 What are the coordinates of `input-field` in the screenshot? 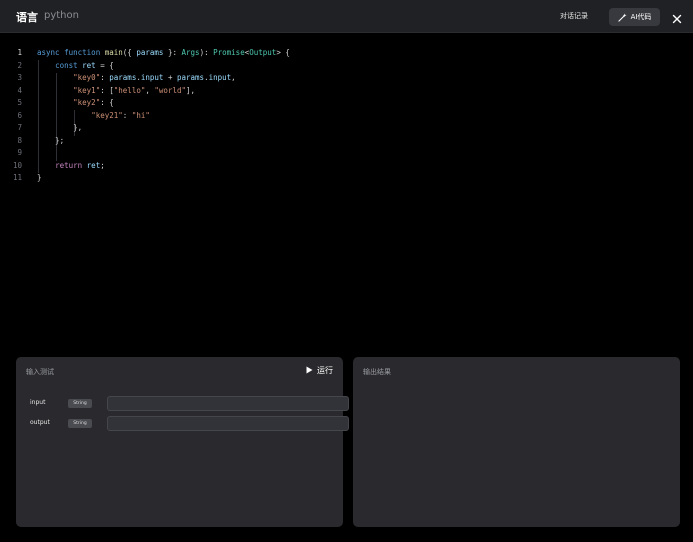 It's located at (228, 403).